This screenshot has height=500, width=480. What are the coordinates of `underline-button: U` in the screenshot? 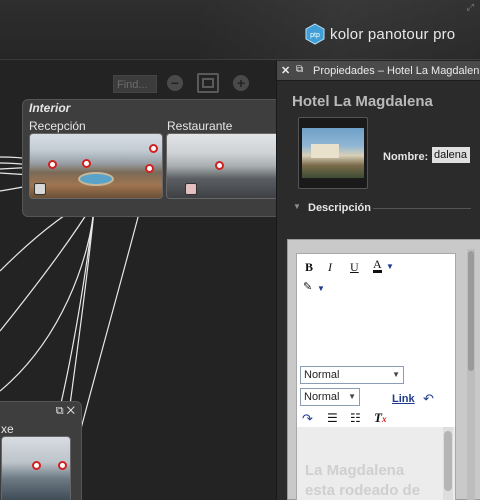 It's located at (354, 267).